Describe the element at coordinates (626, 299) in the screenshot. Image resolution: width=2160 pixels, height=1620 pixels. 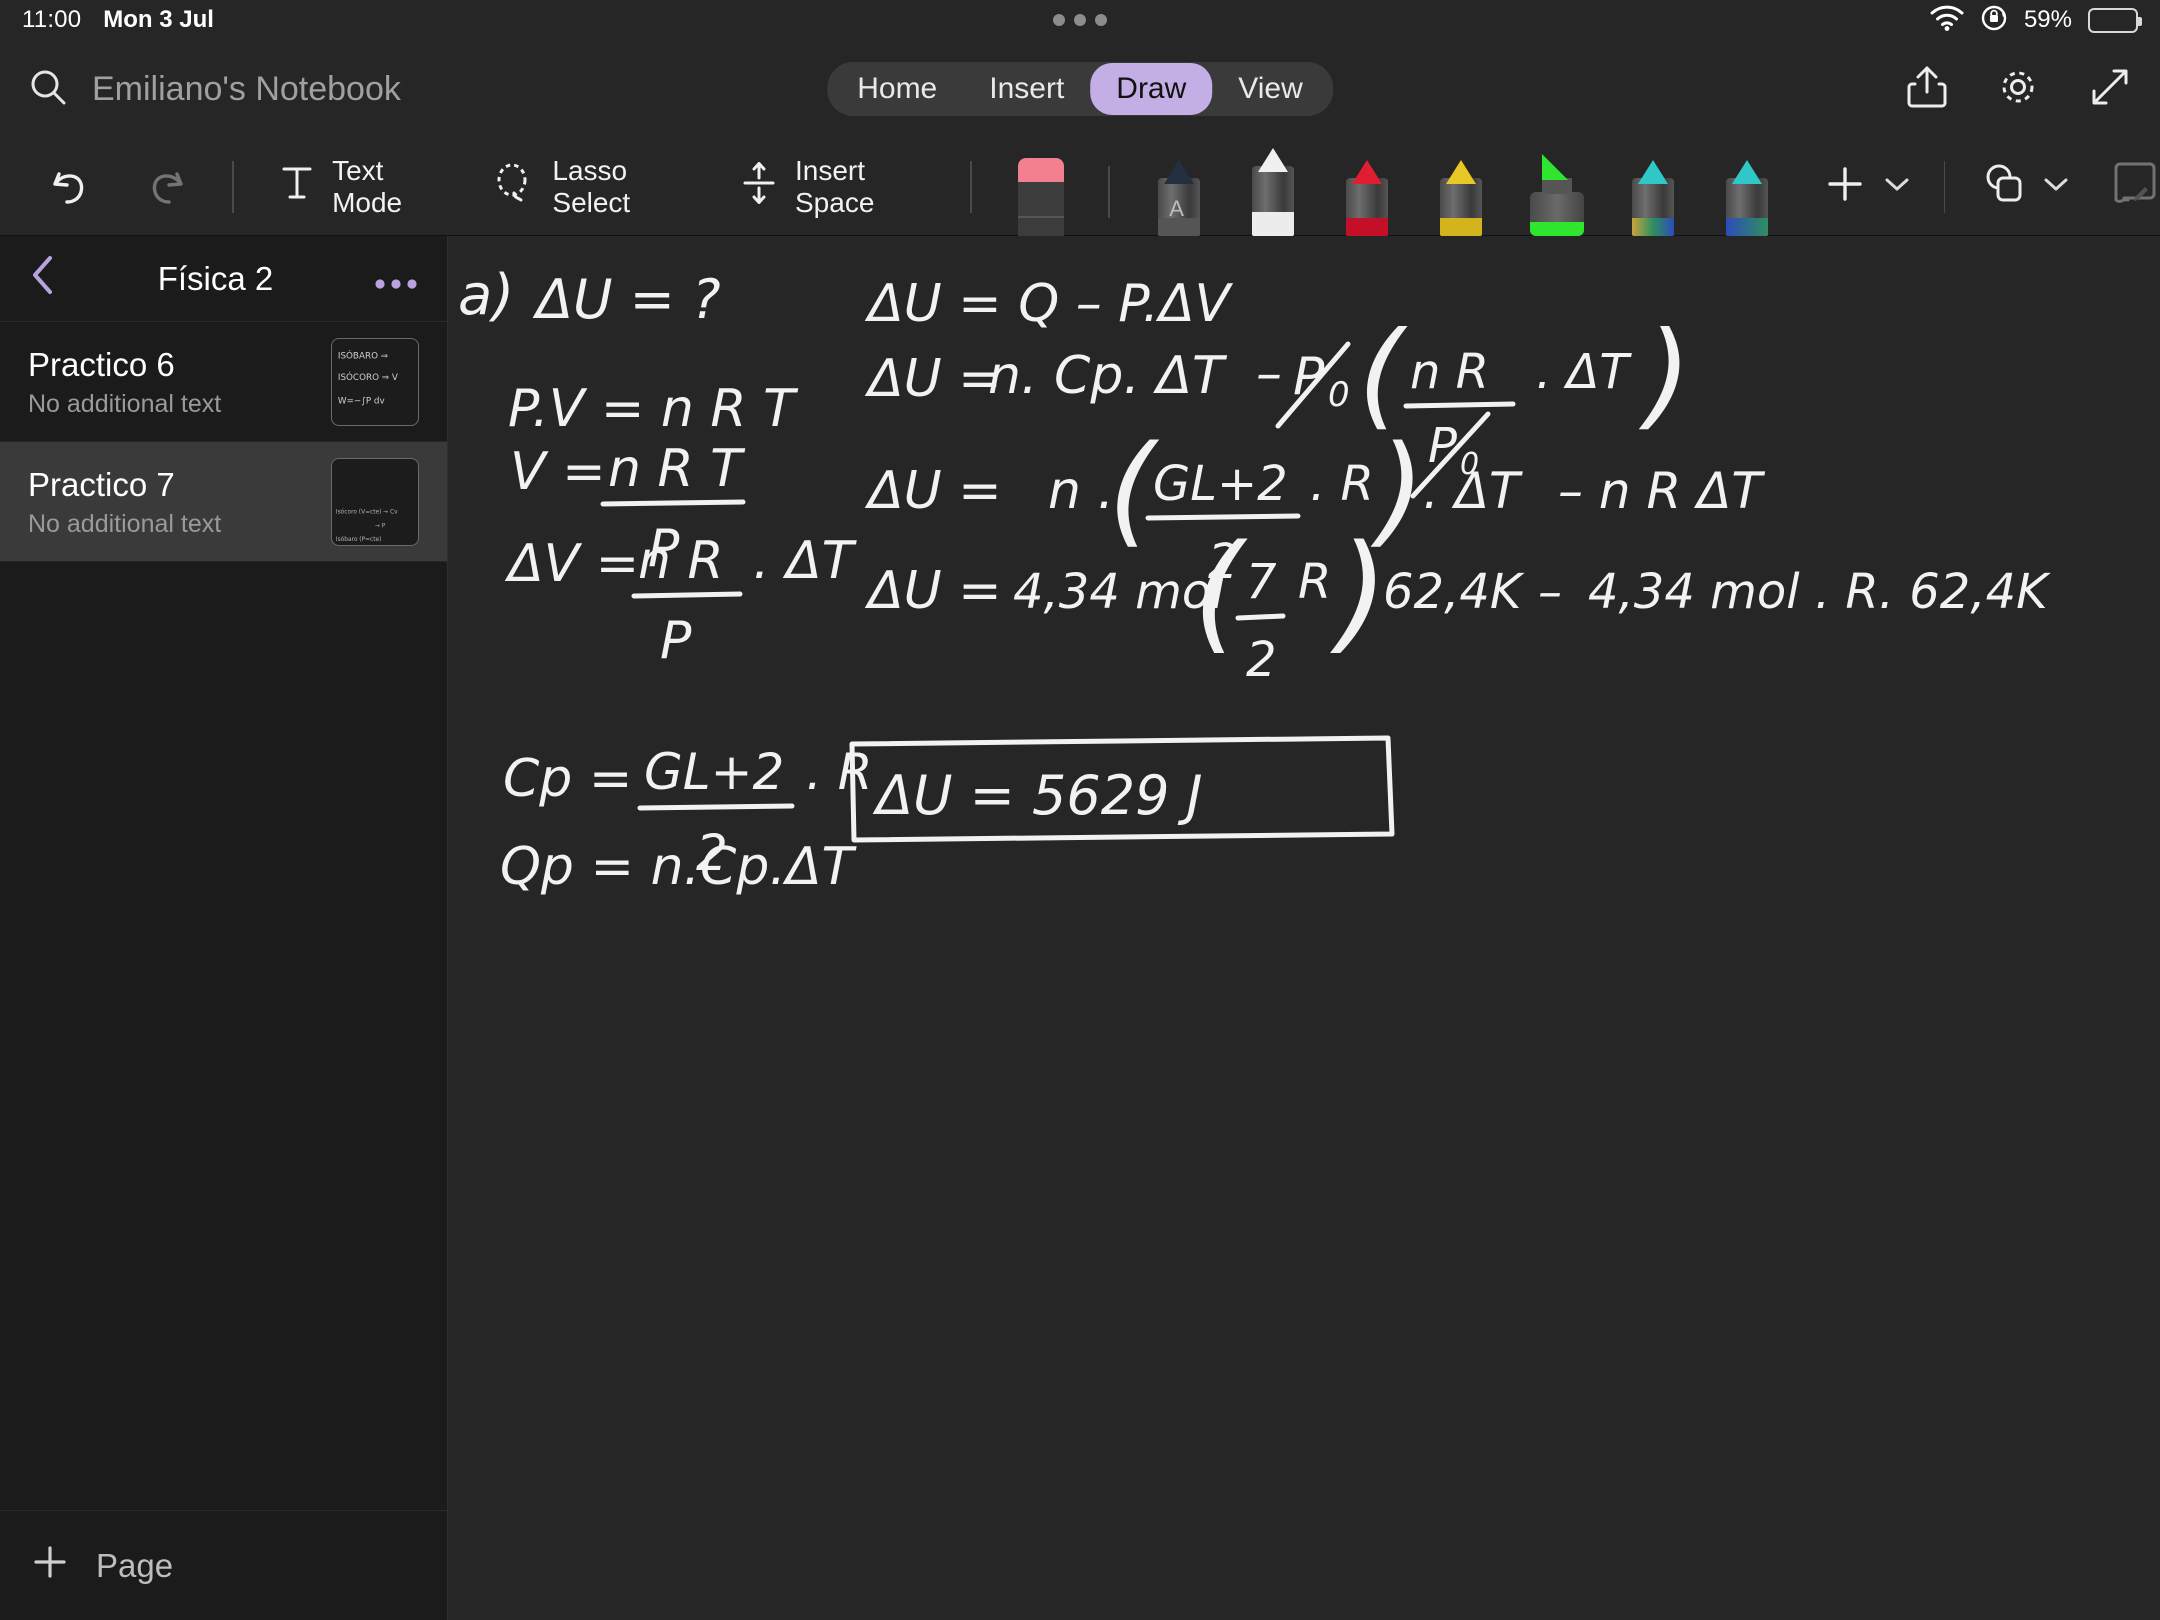
I see `ink-line-delta-u-question: ΔU = ?` at that location.